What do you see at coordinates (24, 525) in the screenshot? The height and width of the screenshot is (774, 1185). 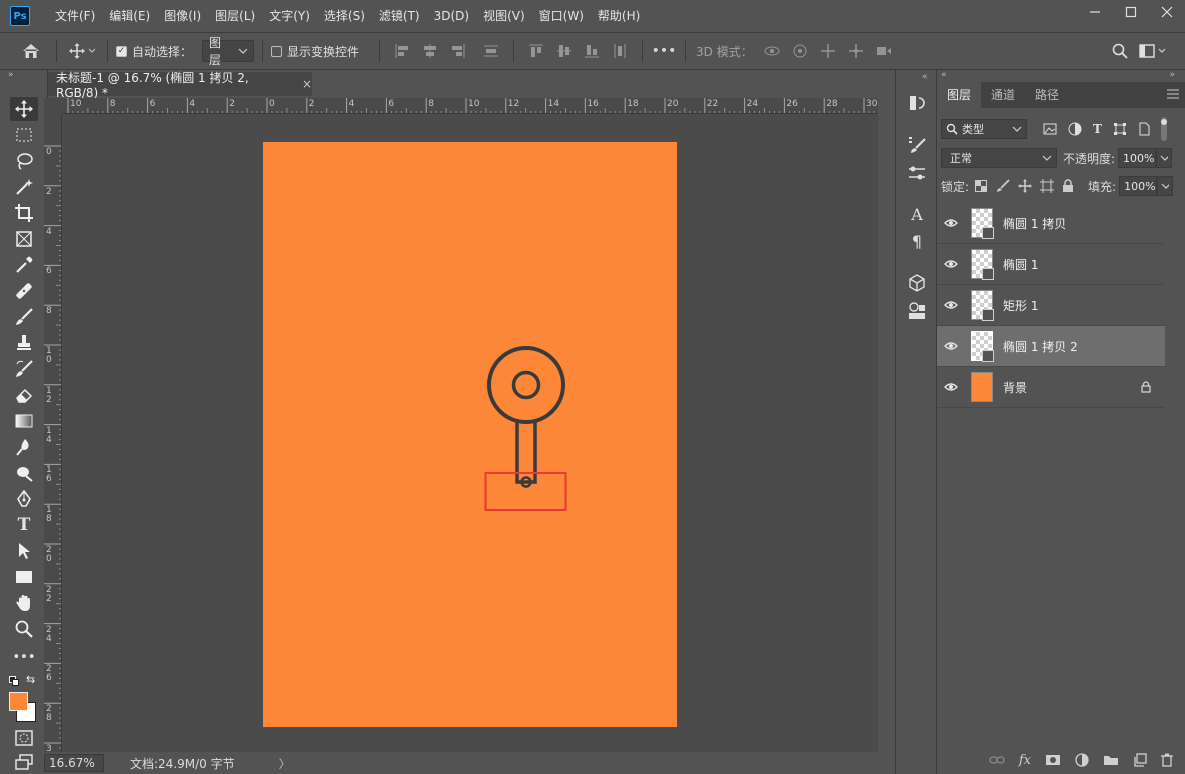 I see `type-tool-icon: T` at bounding box center [24, 525].